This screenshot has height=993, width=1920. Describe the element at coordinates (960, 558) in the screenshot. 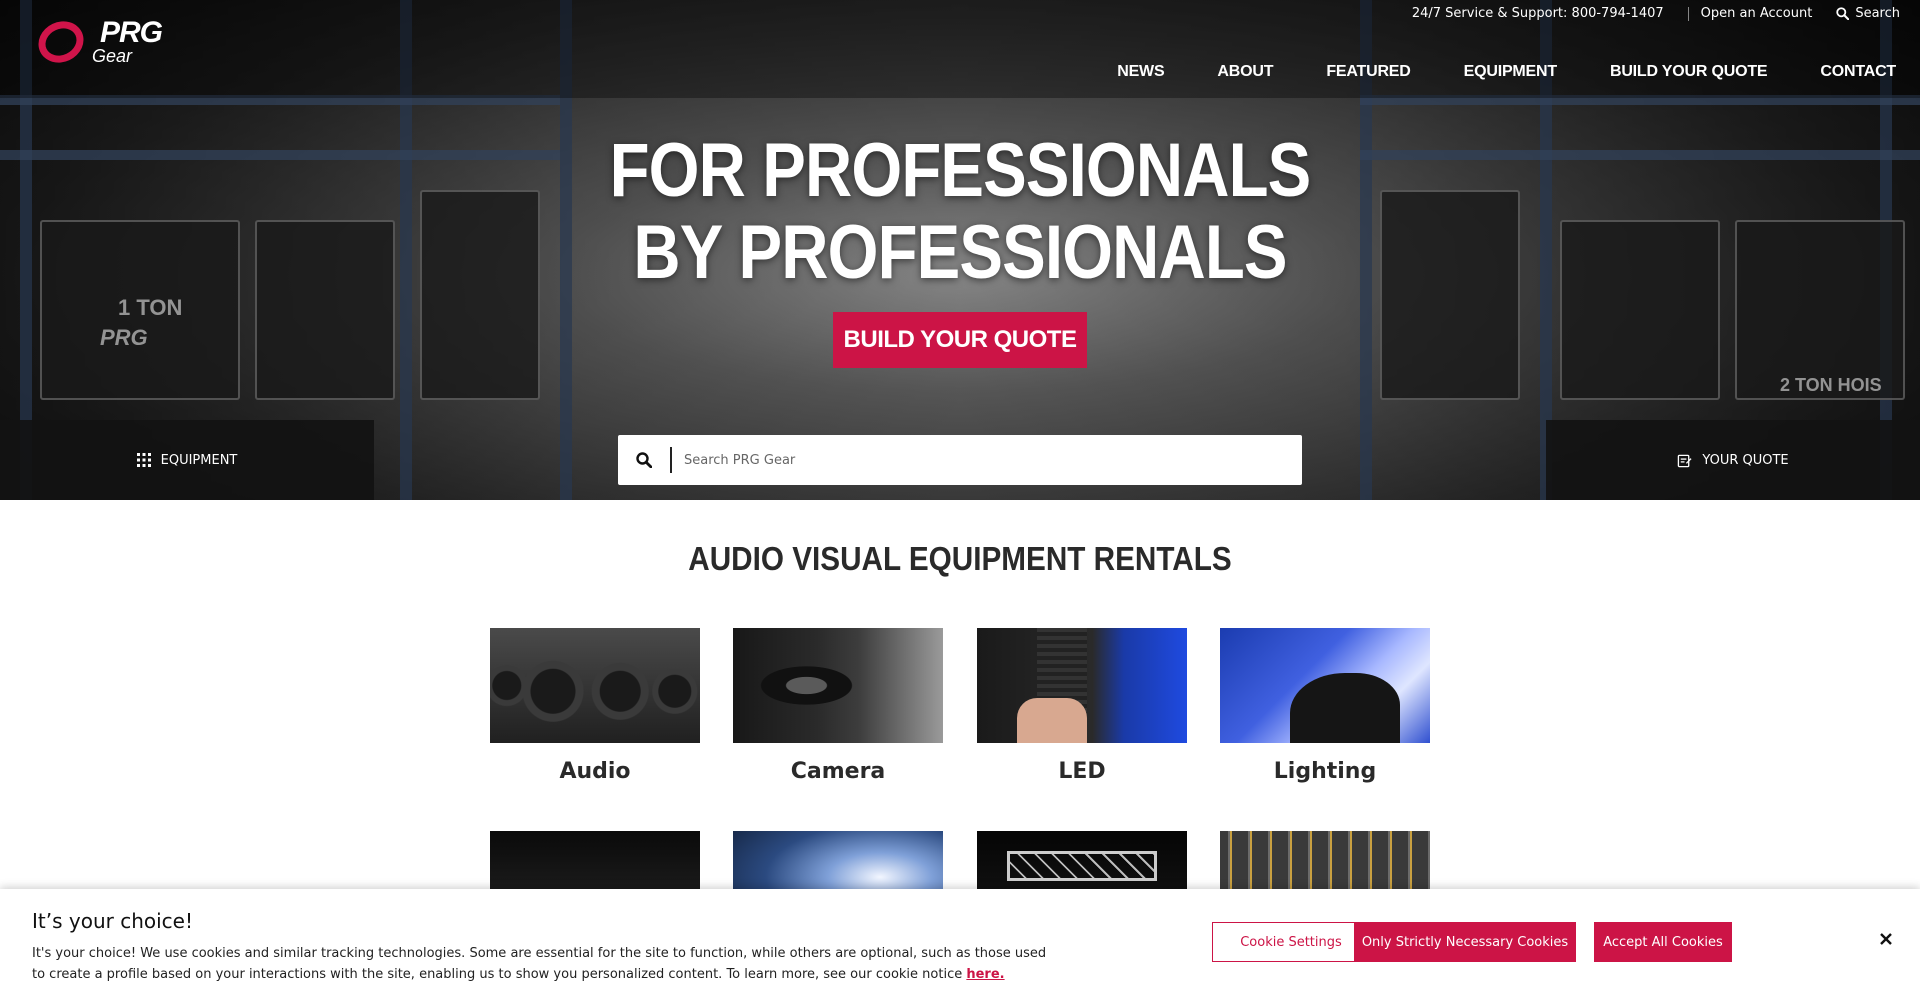

I see `section-title: AUDIO VISUAL EQUIPMENT RENTALS` at that location.